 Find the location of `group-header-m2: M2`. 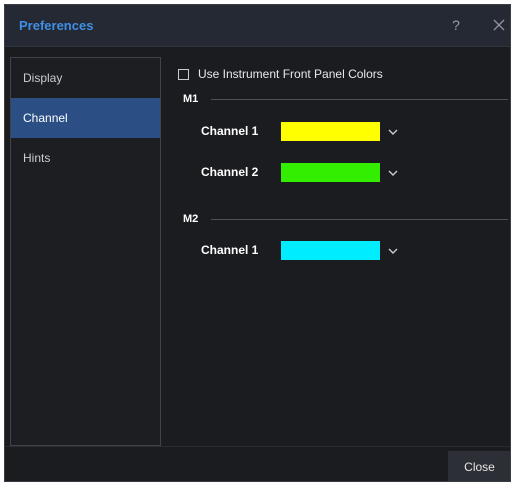

group-header-m2: M2 is located at coordinates (345, 219).